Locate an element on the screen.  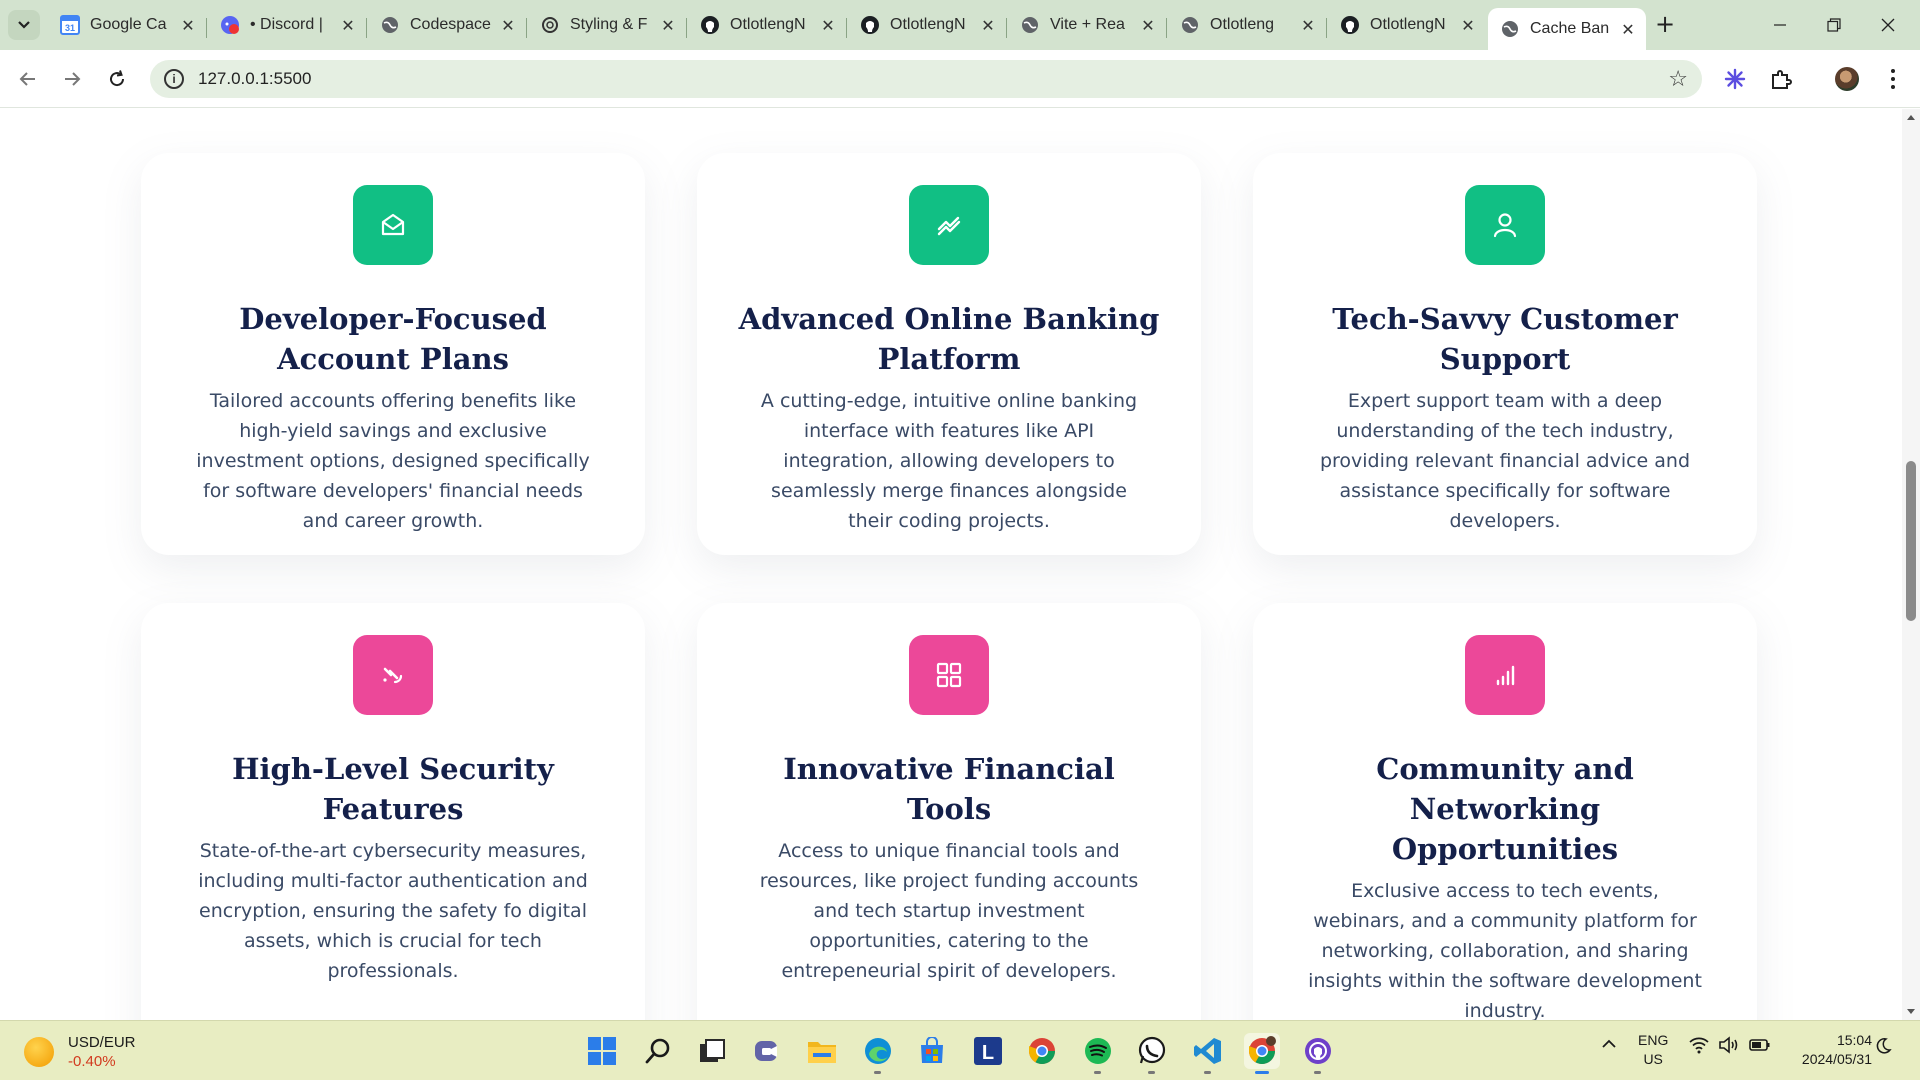
whatsapp-icon is located at coordinates (1152, 1053).